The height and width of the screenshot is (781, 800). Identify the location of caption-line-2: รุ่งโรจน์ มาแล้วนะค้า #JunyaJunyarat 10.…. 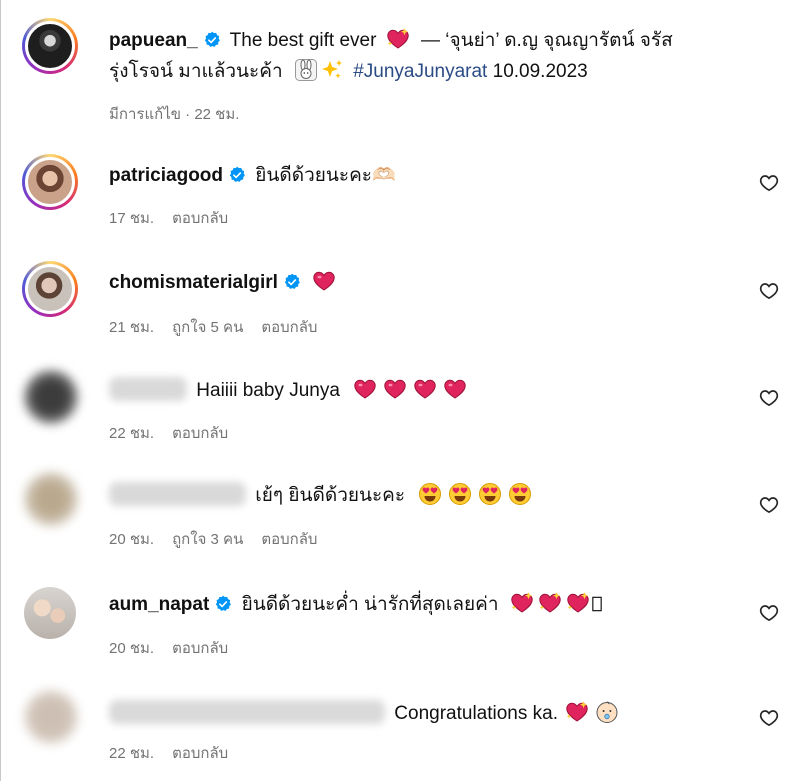
(348, 72).